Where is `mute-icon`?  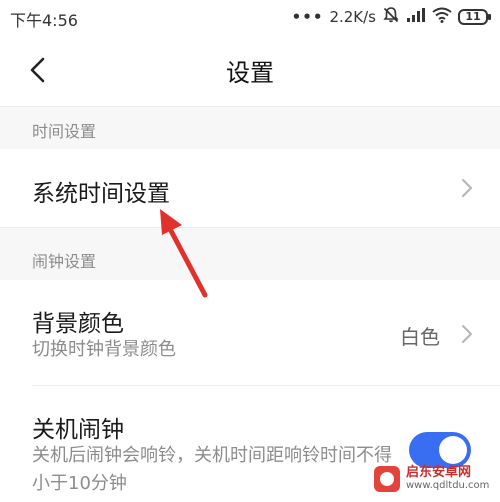
mute-icon is located at coordinates (391, 17).